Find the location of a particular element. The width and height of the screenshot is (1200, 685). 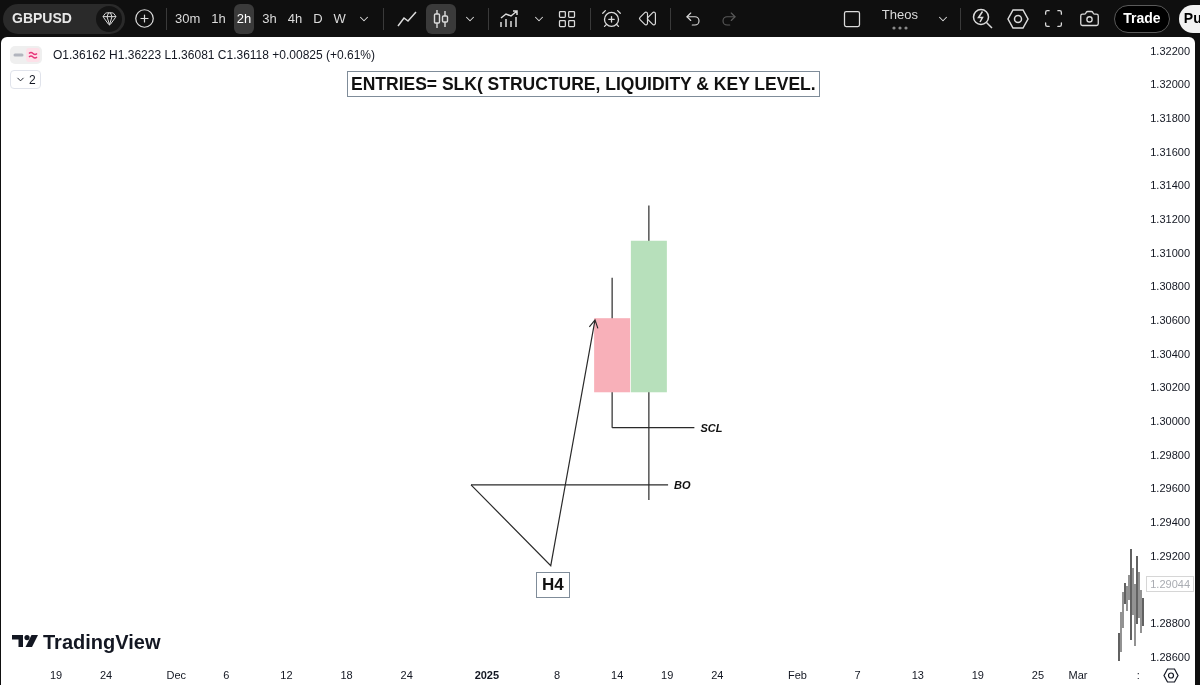

price-label: 1.32200 is located at coordinates (1170, 50).